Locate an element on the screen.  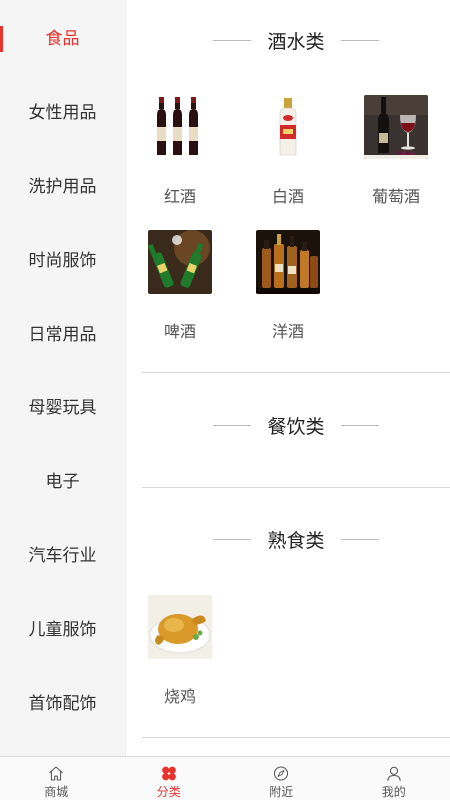
sidebar-item-label: 洗护用品 is located at coordinates (62, 186).